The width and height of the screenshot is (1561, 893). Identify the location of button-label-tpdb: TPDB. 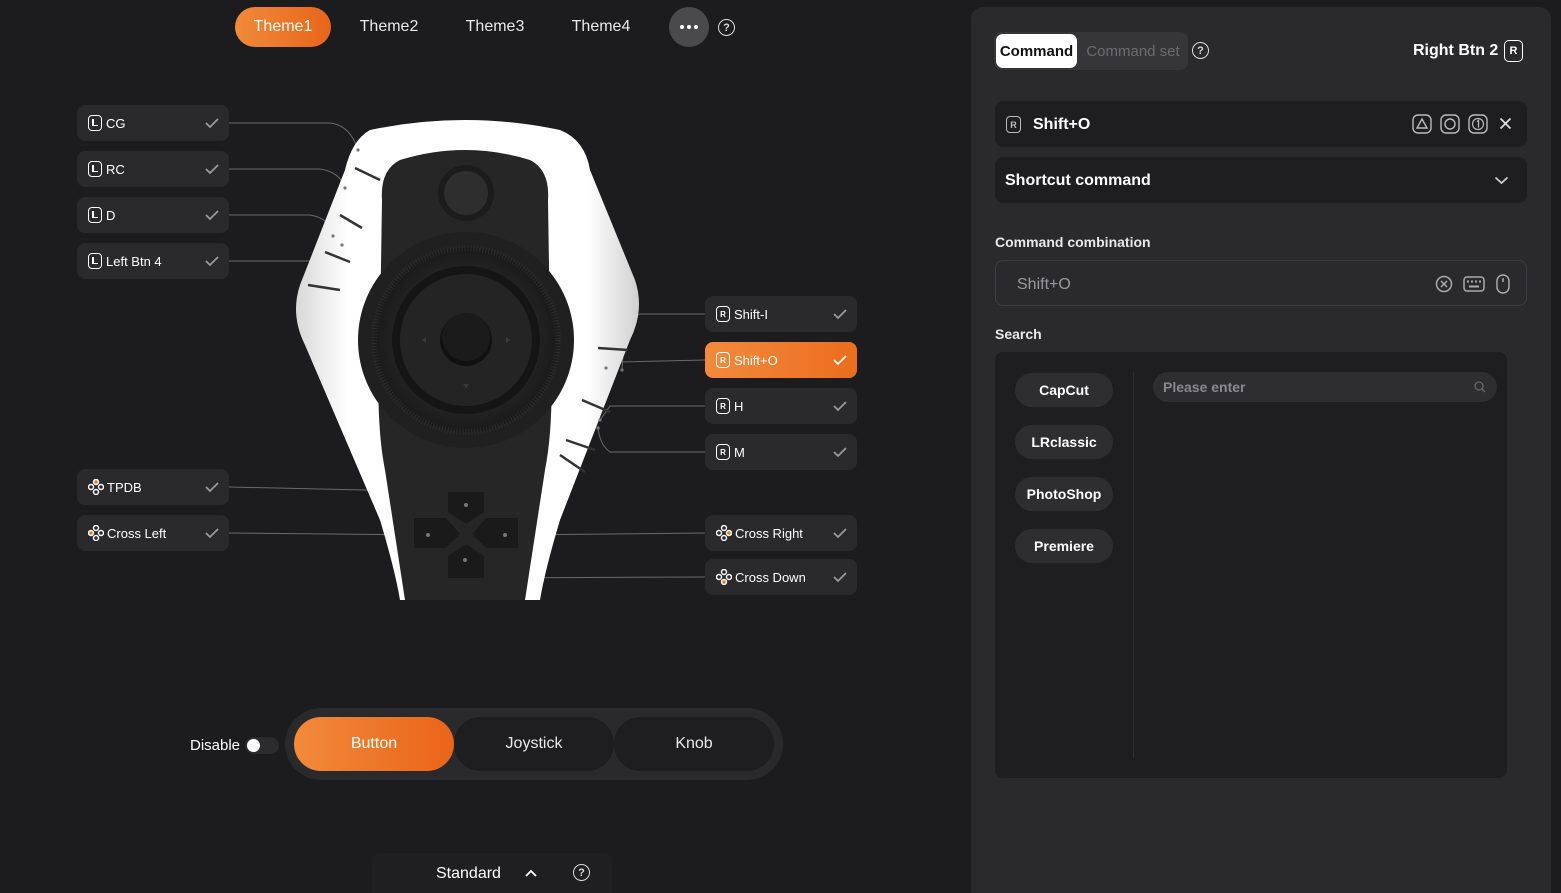
(153, 487).